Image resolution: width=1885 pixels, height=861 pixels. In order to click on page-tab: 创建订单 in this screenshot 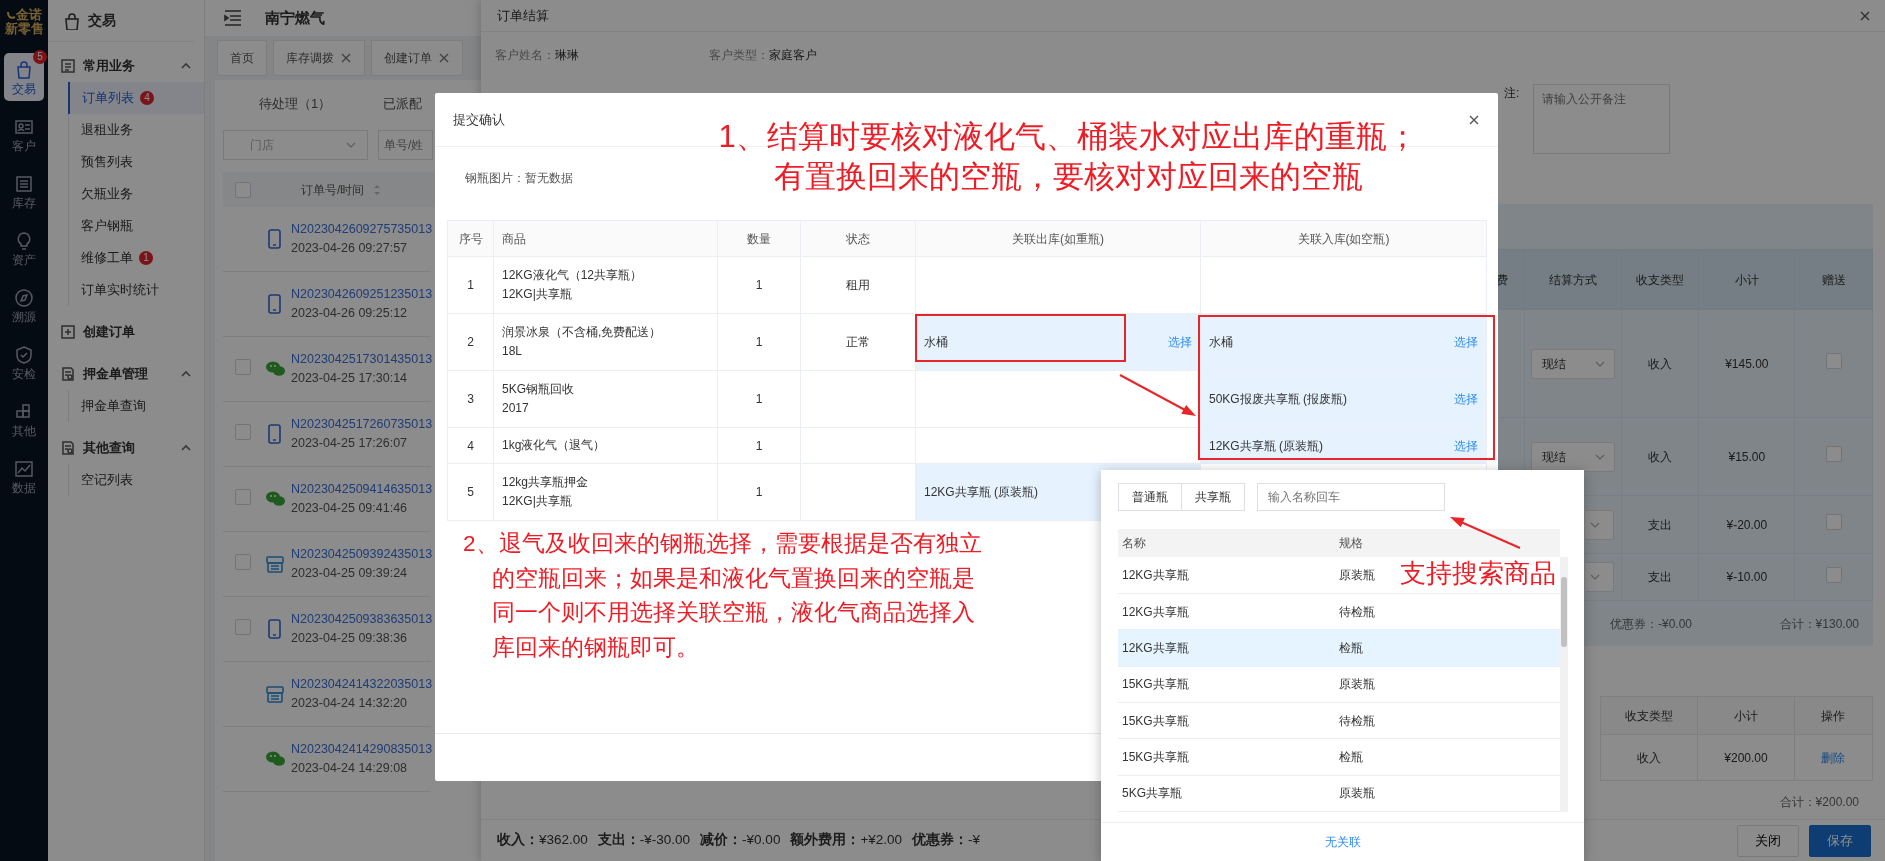, I will do `click(417, 58)`.